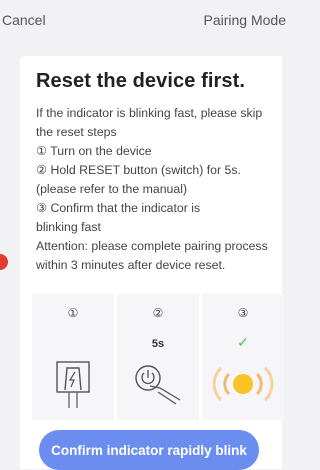 The width and height of the screenshot is (320, 470). What do you see at coordinates (158, 313) in the screenshot?
I see `step-number: ②` at bounding box center [158, 313].